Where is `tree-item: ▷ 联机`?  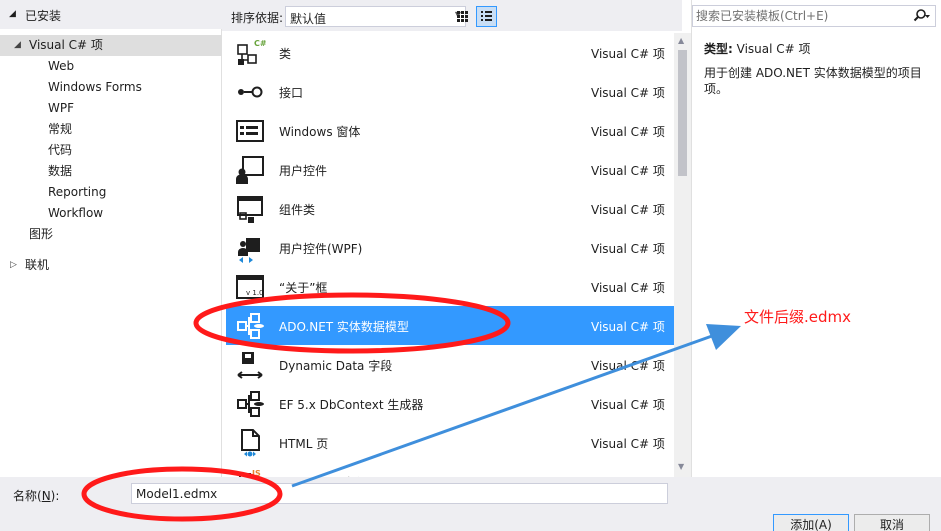 tree-item: ▷ 联机 is located at coordinates (111, 265).